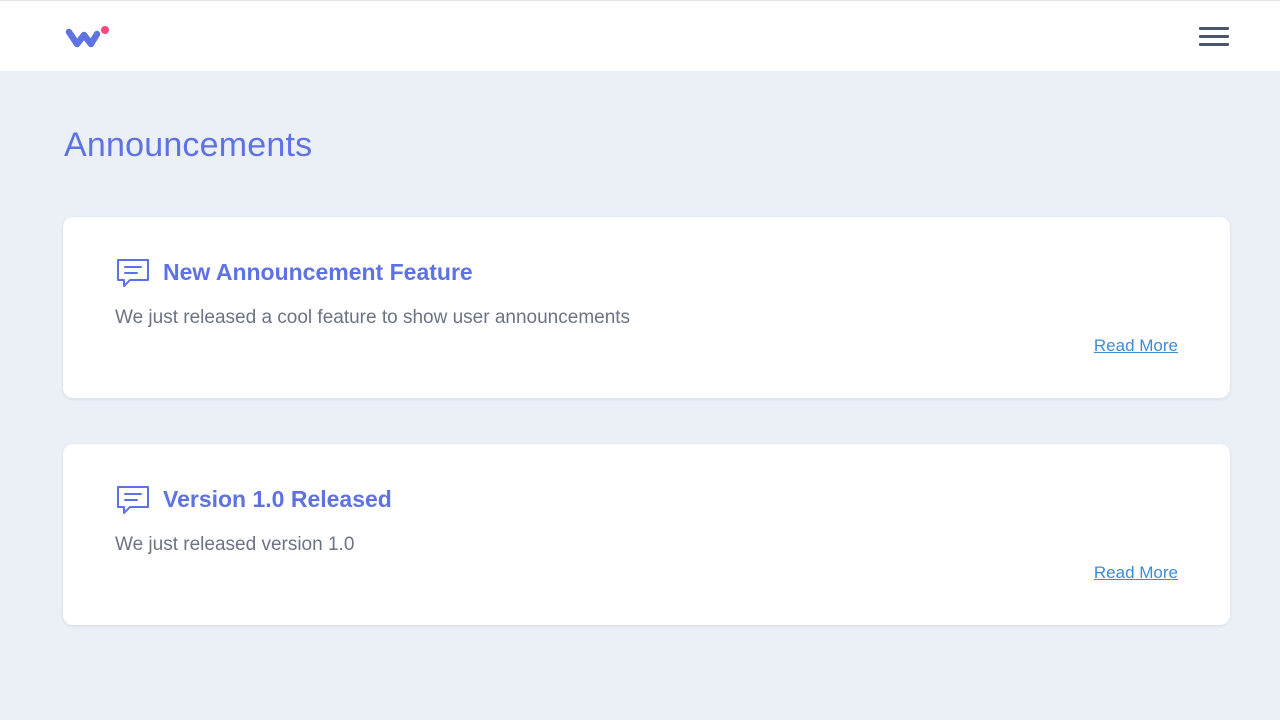 Image resolution: width=1280 pixels, height=720 pixels. What do you see at coordinates (188, 145) in the screenshot?
I see `page-title: Announcements` at bounding box center [188, 145].